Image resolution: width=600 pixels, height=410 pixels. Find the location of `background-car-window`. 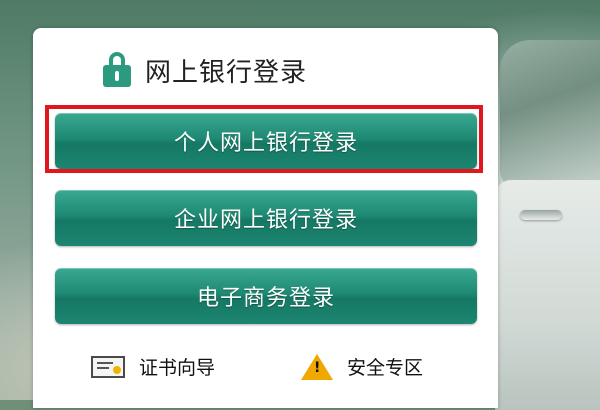

background-car-window is located at coordinates (550, 115).